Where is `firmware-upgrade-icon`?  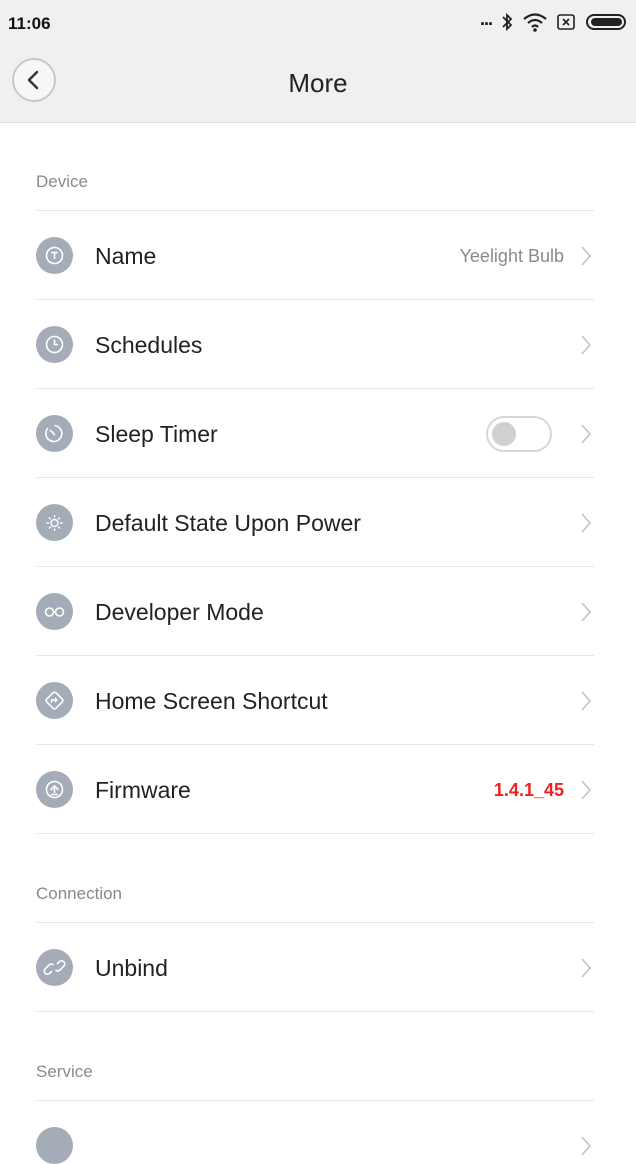
firmware-upgrade-icon is located at coordinates (54, 789).